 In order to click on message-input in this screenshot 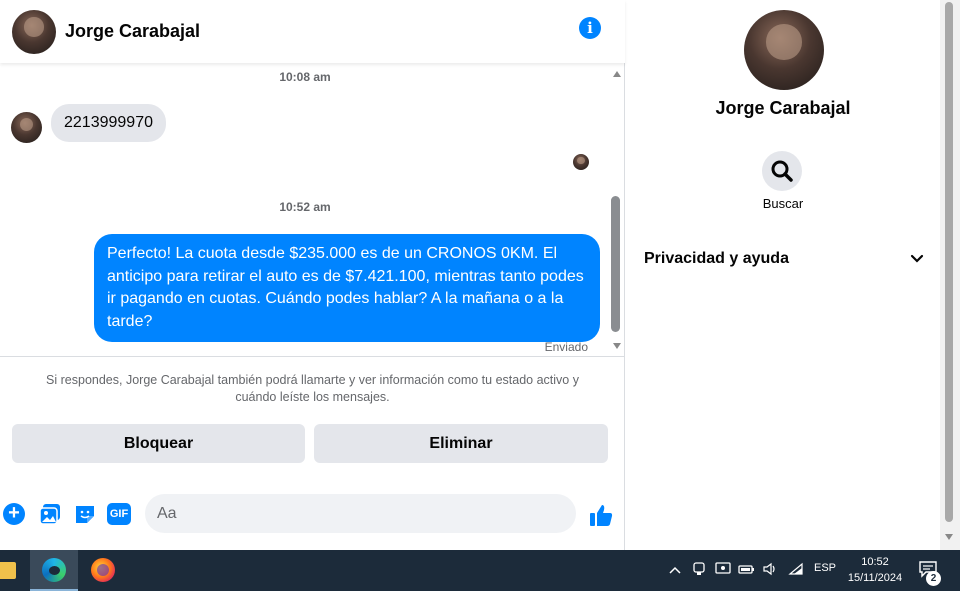, I will do `click(347, 514)`.